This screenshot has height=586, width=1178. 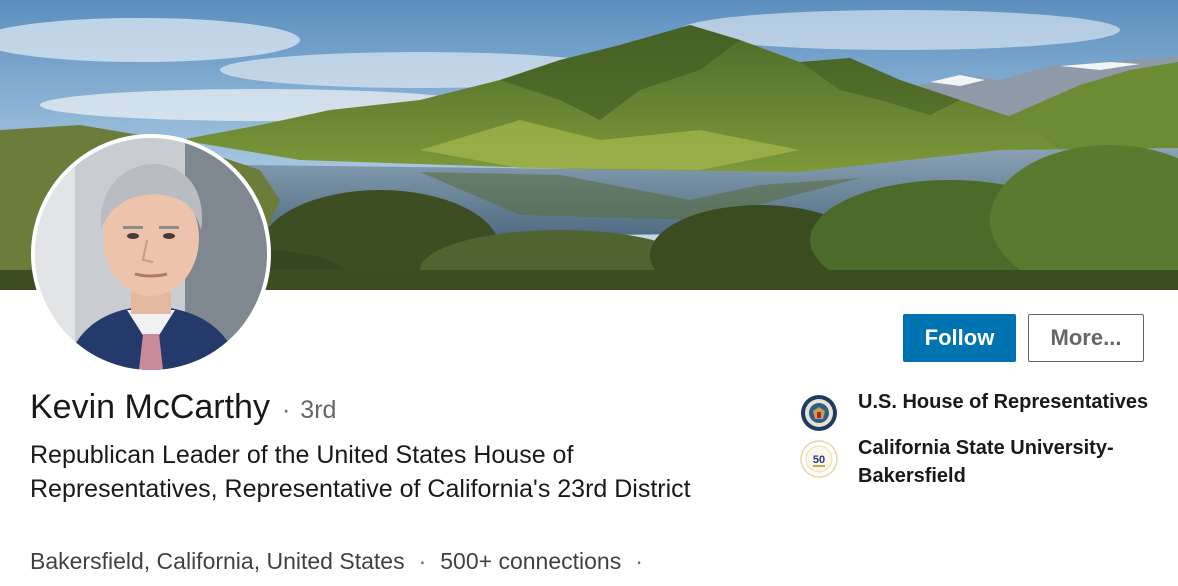 What do you see at coordinates (217, 561) in the screenshot?
I see `profile-location: Bakersfield, California, United States` at bounding box center [217, 561].